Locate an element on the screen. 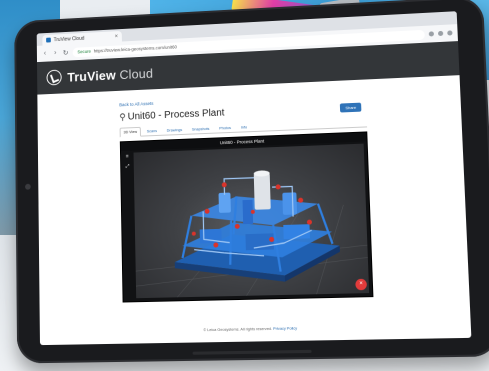 The height and width of the screenshot is (371, 489). back-arrow-icon: ‹ is located at coordinates (45, 53).